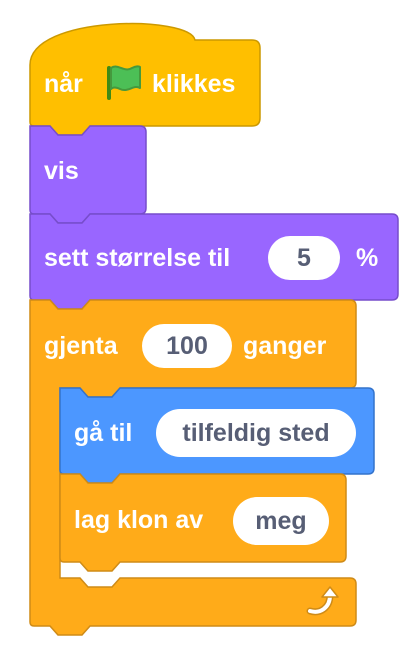 The height and width of the screenshot is (647, 416). Describe the element at coordinates (304, 258) in the screenshot. I see `size-value-input: 5` at that location.